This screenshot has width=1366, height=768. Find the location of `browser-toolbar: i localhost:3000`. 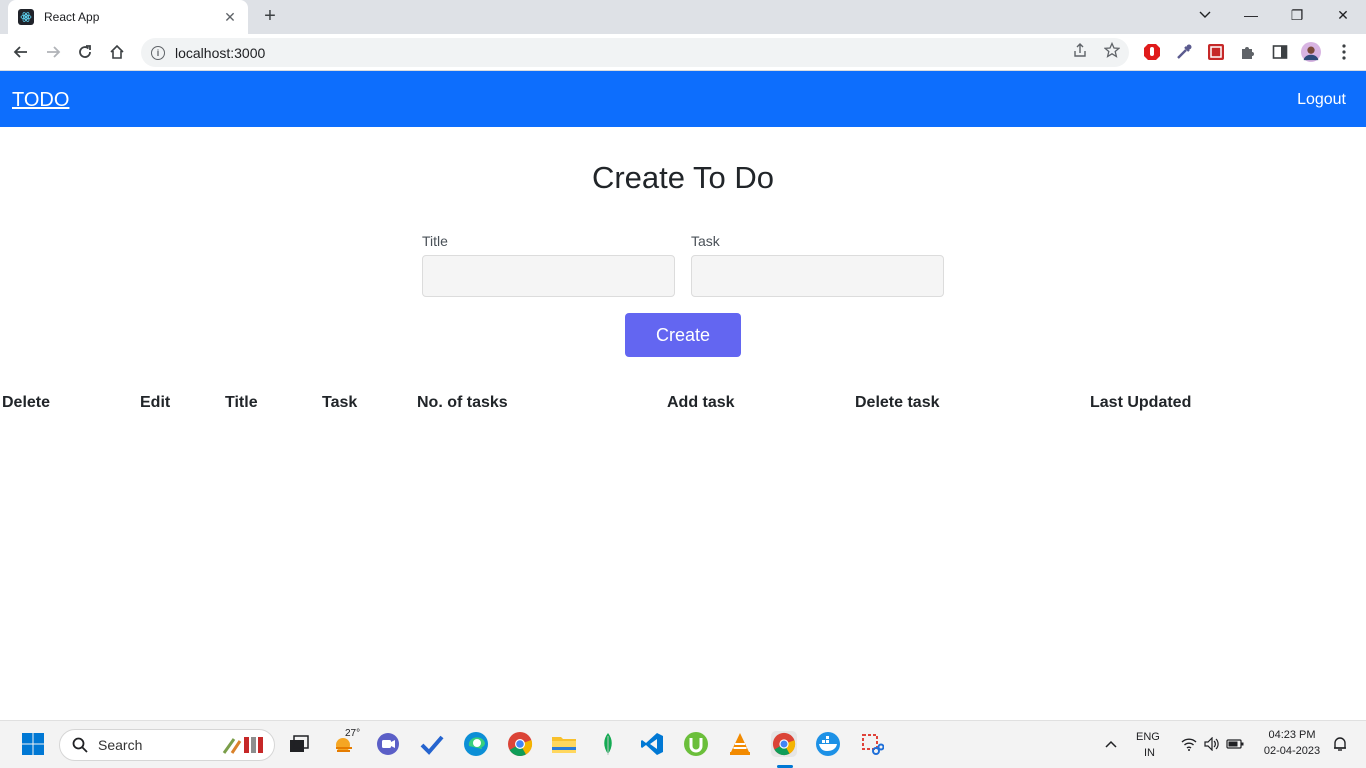

browser-toolbar: i localhost:3000 is located at coordinates (683, 52).